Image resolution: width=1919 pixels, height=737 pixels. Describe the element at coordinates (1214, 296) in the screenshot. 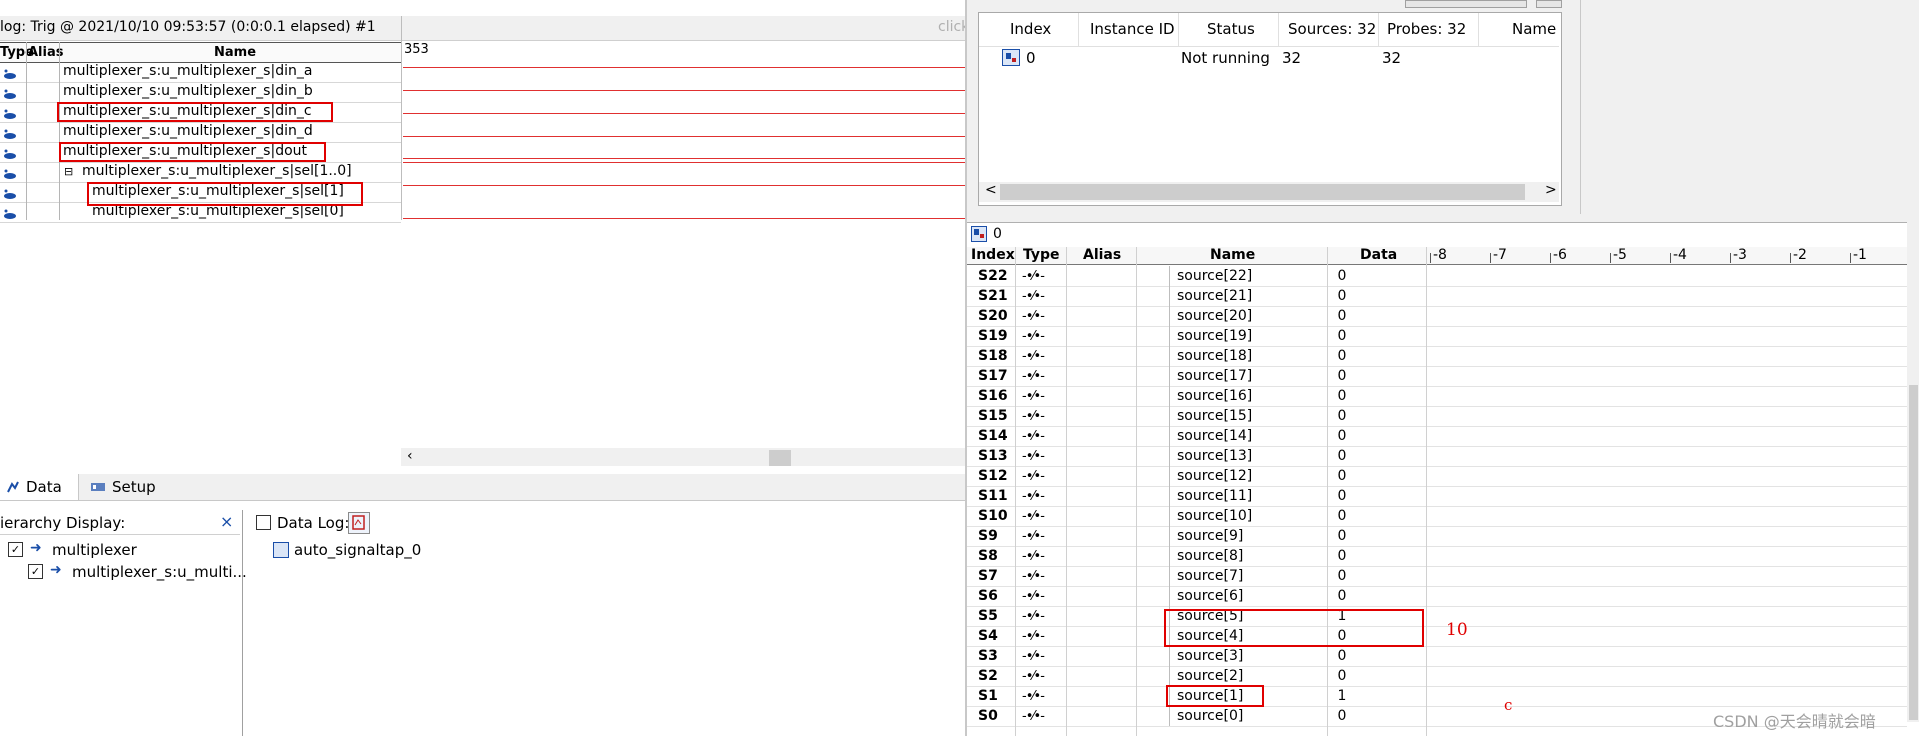

I see `source-name: source[21]` at that location.